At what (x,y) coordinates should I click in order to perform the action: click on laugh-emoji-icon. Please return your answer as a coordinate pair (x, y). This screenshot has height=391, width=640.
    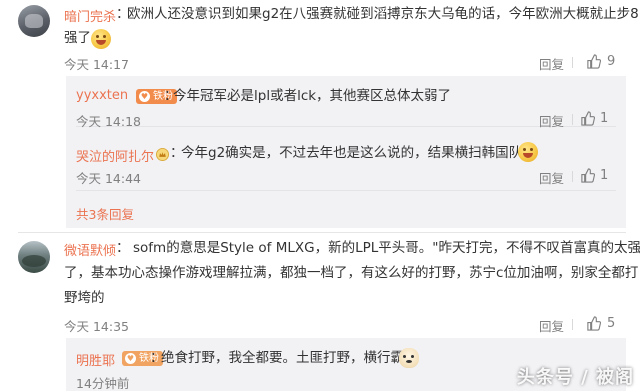
    Looking at the image, I should click on (528, 152).